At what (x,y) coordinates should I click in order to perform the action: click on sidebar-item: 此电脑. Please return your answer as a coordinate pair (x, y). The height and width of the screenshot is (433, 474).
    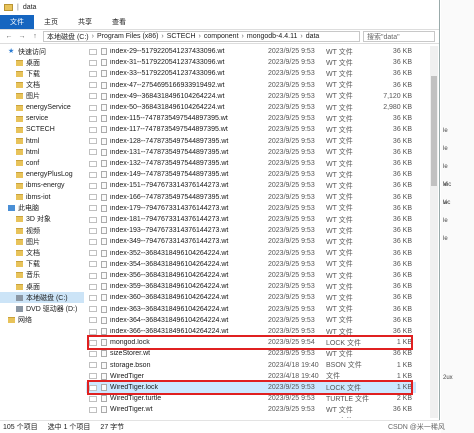
    Looking at the image, I should click on (42, 208).